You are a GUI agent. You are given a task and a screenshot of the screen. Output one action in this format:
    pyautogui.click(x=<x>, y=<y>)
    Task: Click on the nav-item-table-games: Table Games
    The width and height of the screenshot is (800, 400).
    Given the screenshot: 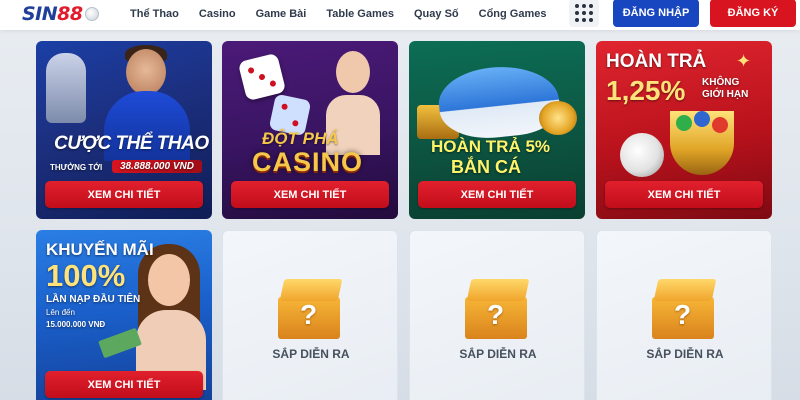 What is the action you would take?
    pyautogui.click(x=360, y=14)
    